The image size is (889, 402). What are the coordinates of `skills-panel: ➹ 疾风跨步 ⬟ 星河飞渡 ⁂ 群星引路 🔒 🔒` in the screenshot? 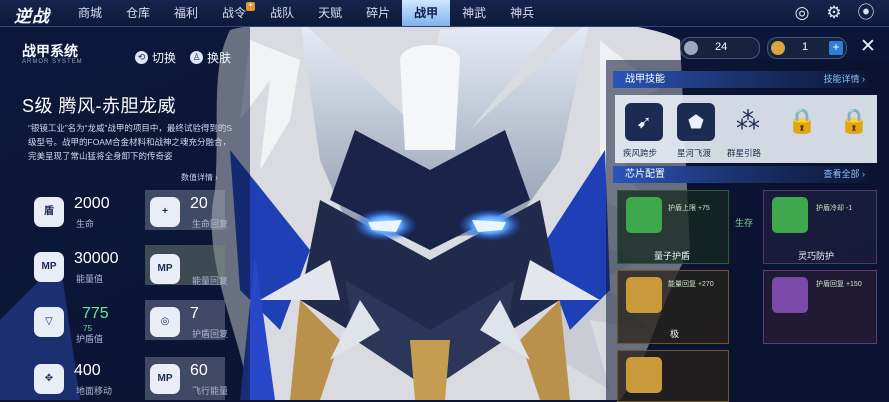 It's located at (746, 129).